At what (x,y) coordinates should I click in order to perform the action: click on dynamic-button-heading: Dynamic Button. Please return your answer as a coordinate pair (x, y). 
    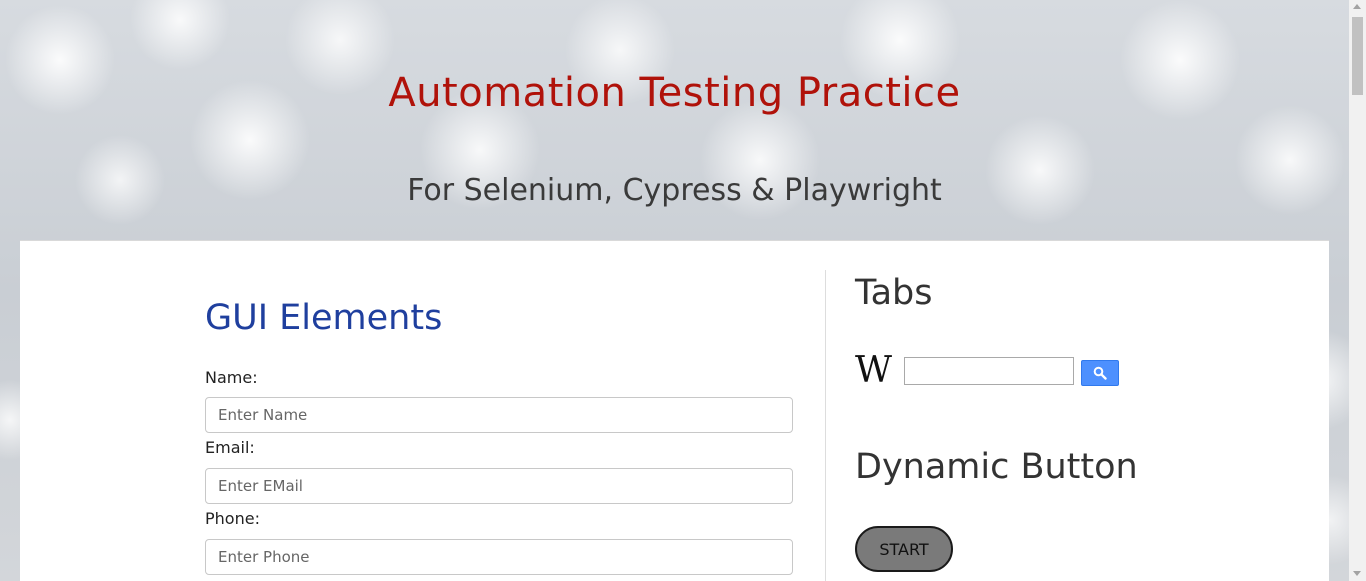
    Looking at the image, I should click on (996, 467).